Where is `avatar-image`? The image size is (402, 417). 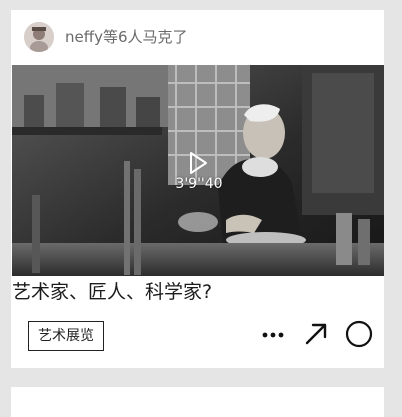
avatar-image is located at coordinates (39, 37).